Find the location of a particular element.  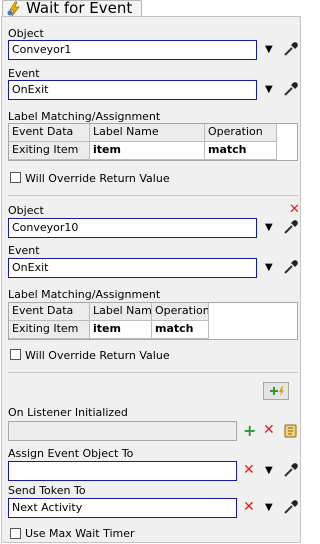

object-field: Conveyor1 is located at coordinates (132, 50).